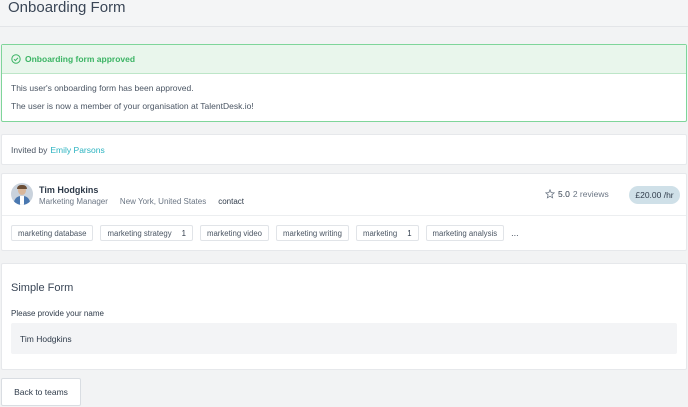 The width and height of the screenshot is (688, 407). I want to click on rating: 5.0 2 reviews, so click(577, 194).